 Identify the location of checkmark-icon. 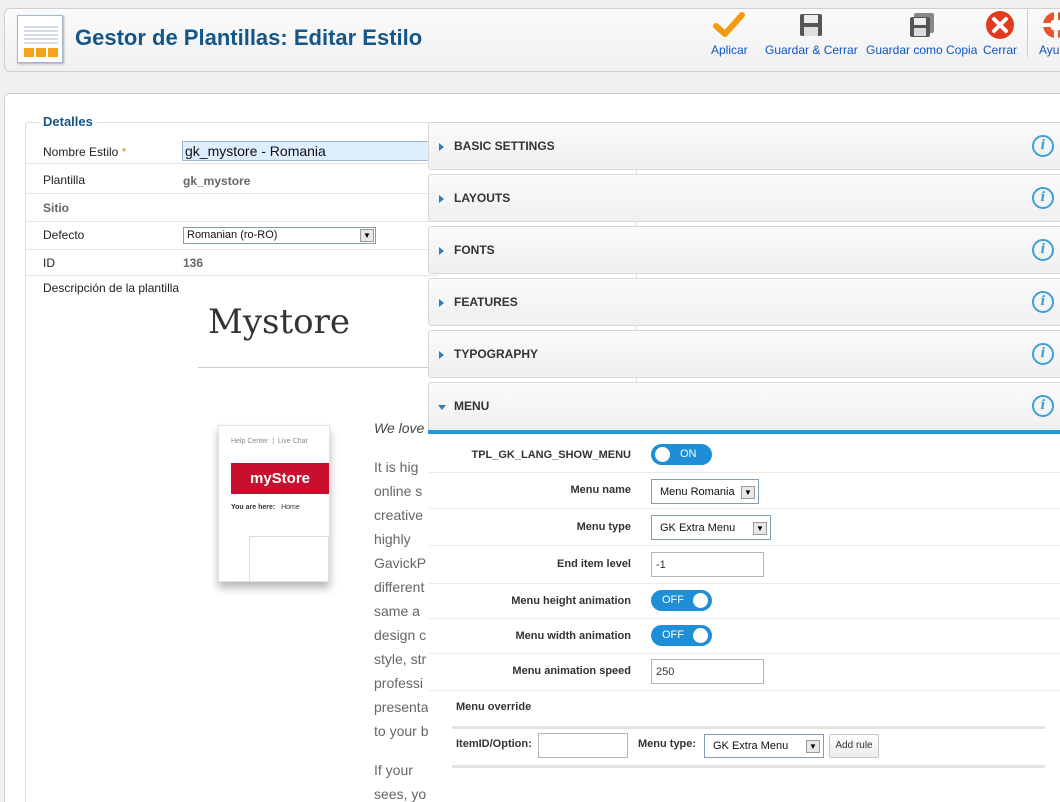
(729, 25).